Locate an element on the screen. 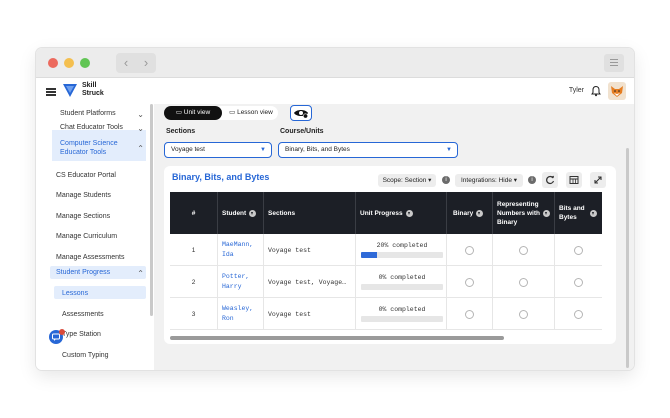 The height and width of the screenshot is (418, 670). student-link: Weasley, Ron is located at coordinates (241, 314).